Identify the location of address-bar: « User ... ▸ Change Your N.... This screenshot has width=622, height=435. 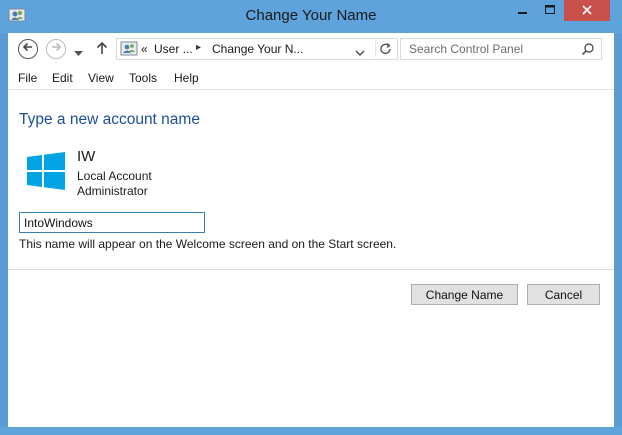
(257, 49).